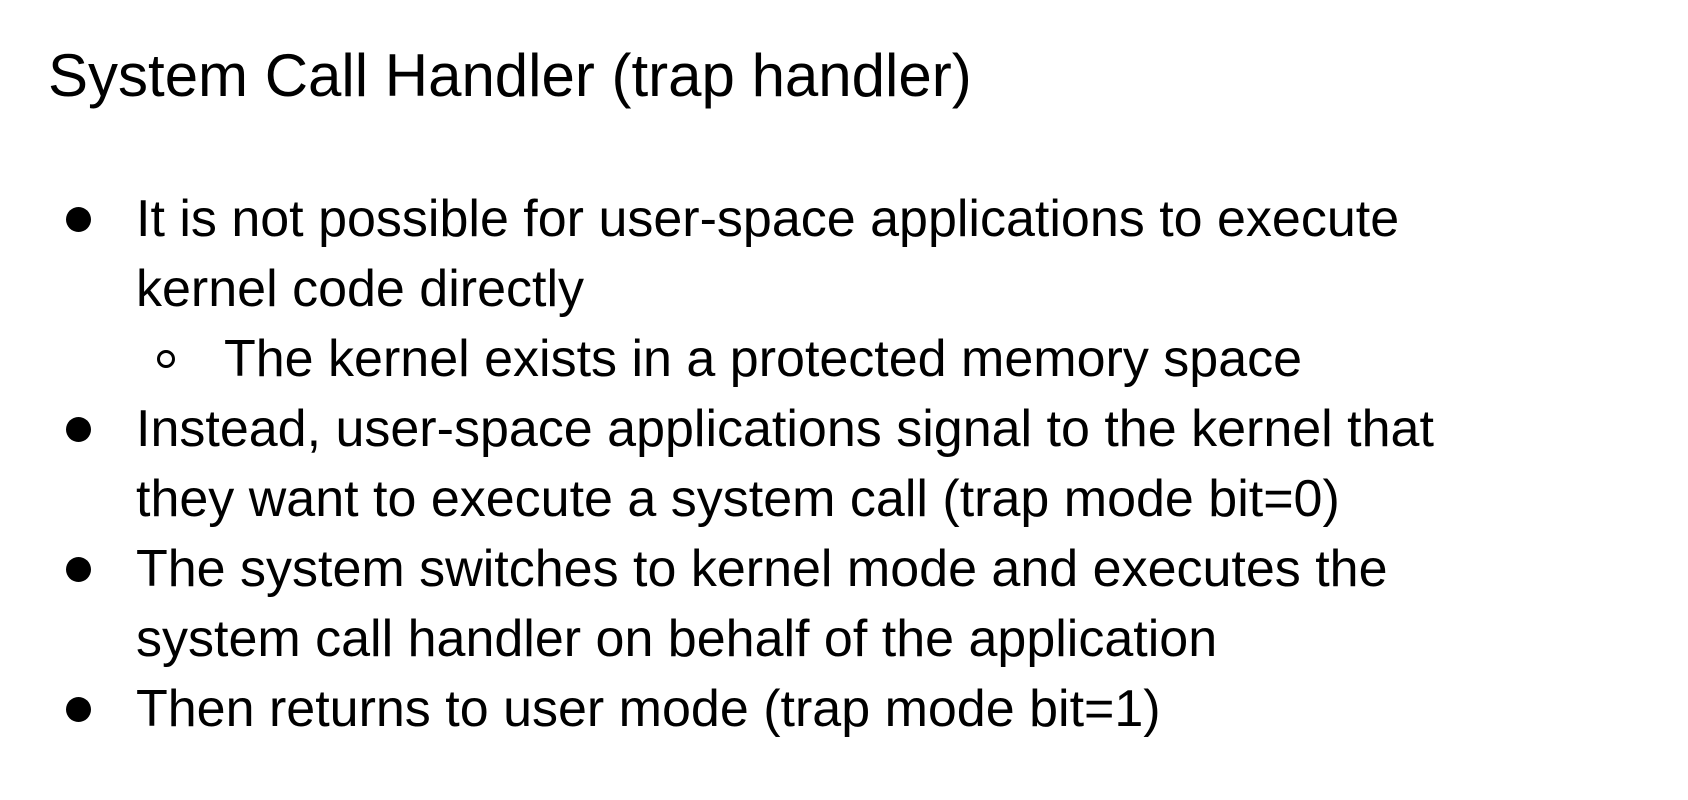  What do you see at coordinates (360, 289) in the screenshot?
I see `bullet-text-line: kernel code directly` at bounding box center [360, 289].